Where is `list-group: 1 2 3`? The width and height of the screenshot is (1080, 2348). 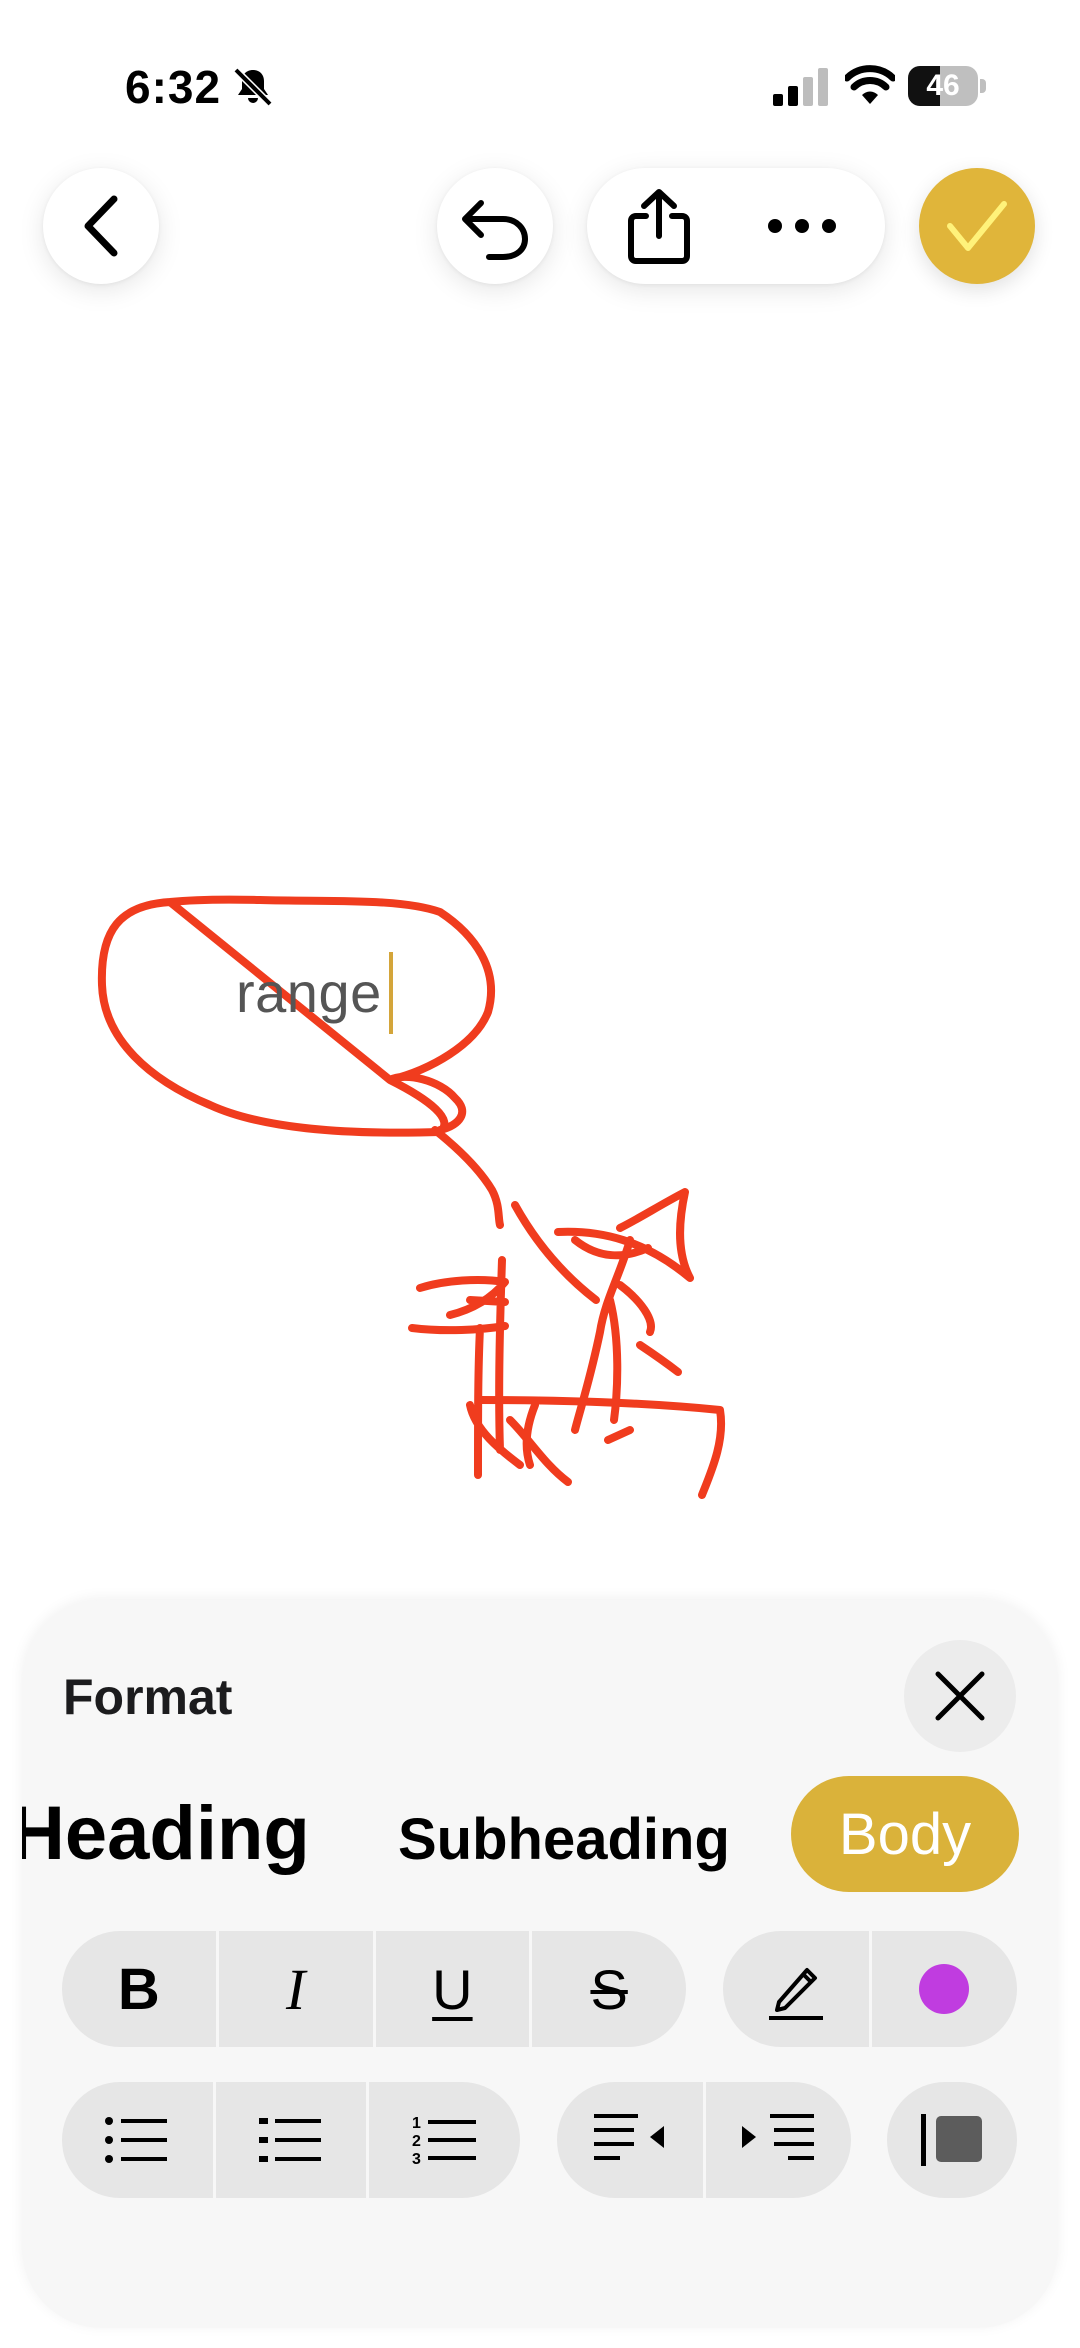
list-group: 1 2 3 is located at coordinates (291, 2140).